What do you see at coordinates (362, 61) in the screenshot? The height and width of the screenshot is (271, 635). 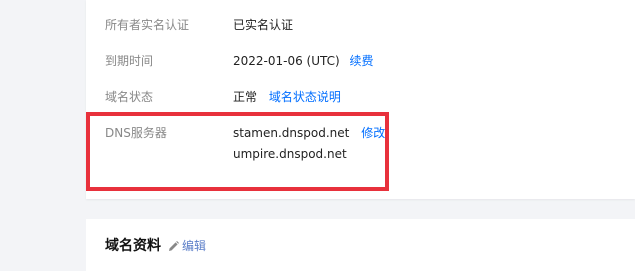 I see `renew-link: 续费` at bounding box center [362, 61].